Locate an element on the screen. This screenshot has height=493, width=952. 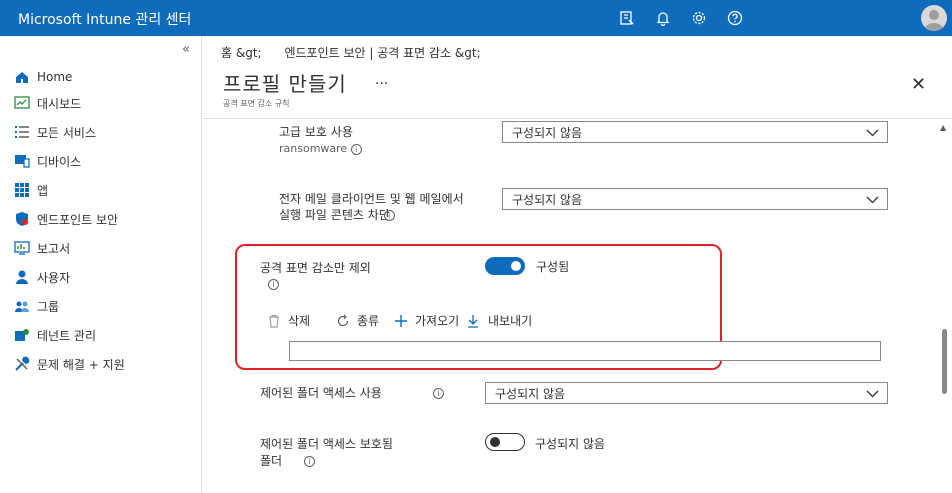
import-button: 가져오기 is located at coordinates (426, 320).